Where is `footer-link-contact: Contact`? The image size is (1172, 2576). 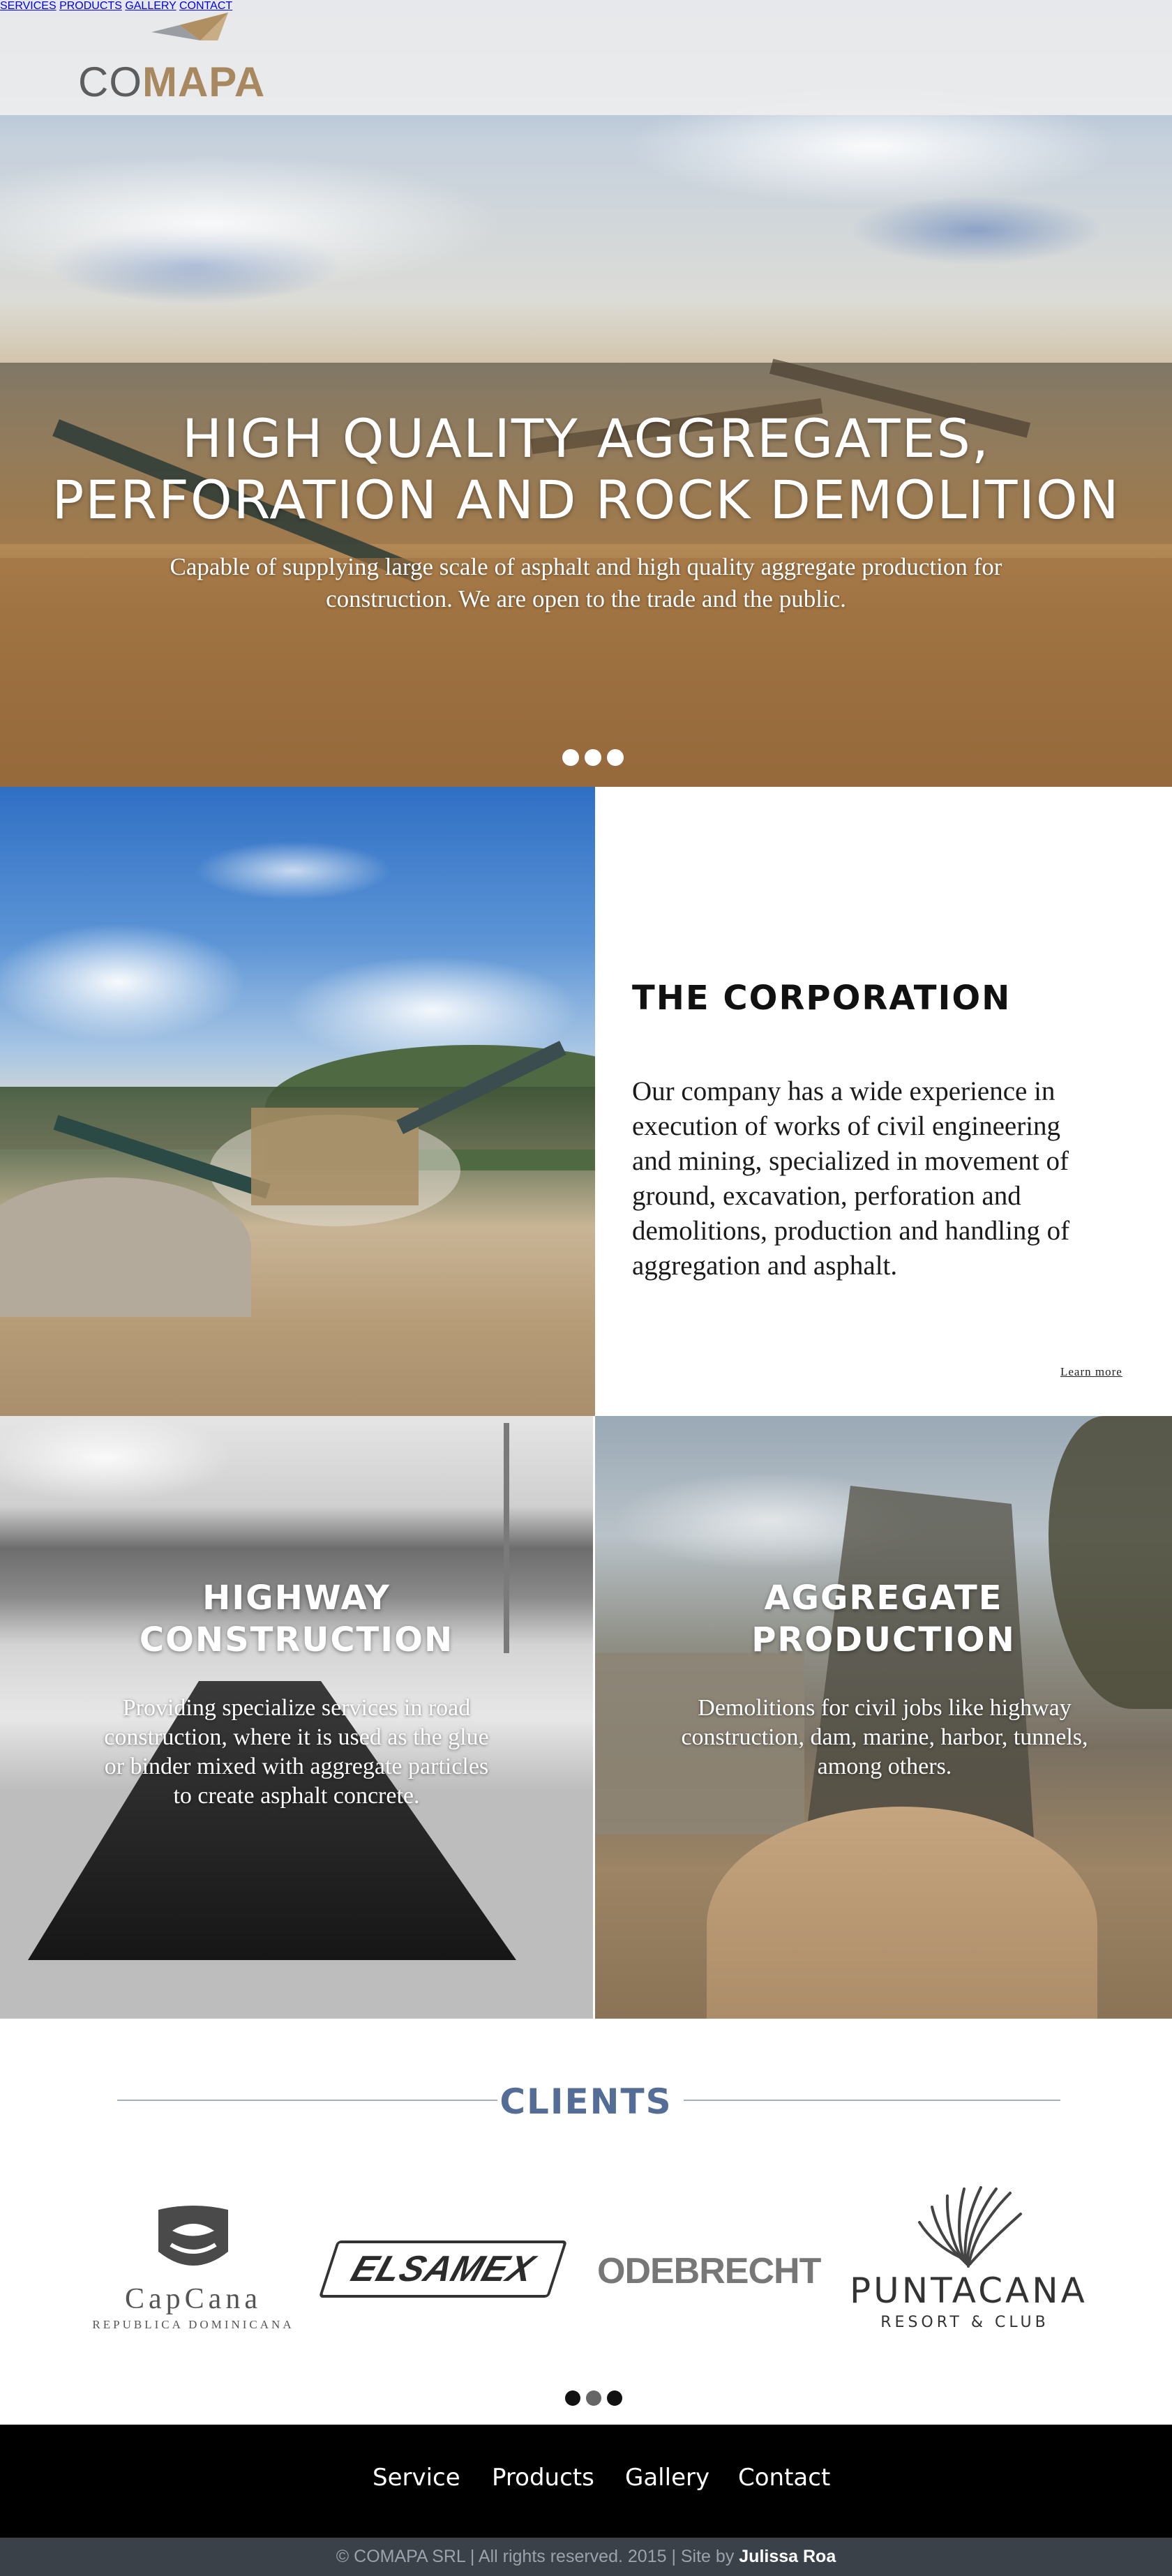
footer-link-contact: Contact is located at coordinates (784, 2478).